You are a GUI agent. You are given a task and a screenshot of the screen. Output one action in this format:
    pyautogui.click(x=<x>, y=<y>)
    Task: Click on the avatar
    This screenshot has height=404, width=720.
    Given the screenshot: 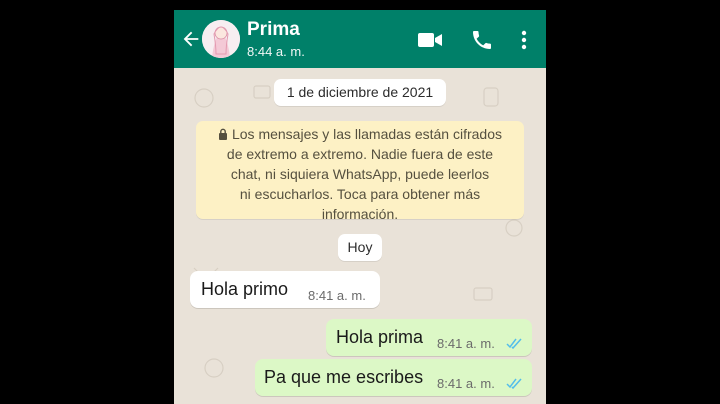 What is the action you would take?
    pyautogui.click(x=221, y=39)
    